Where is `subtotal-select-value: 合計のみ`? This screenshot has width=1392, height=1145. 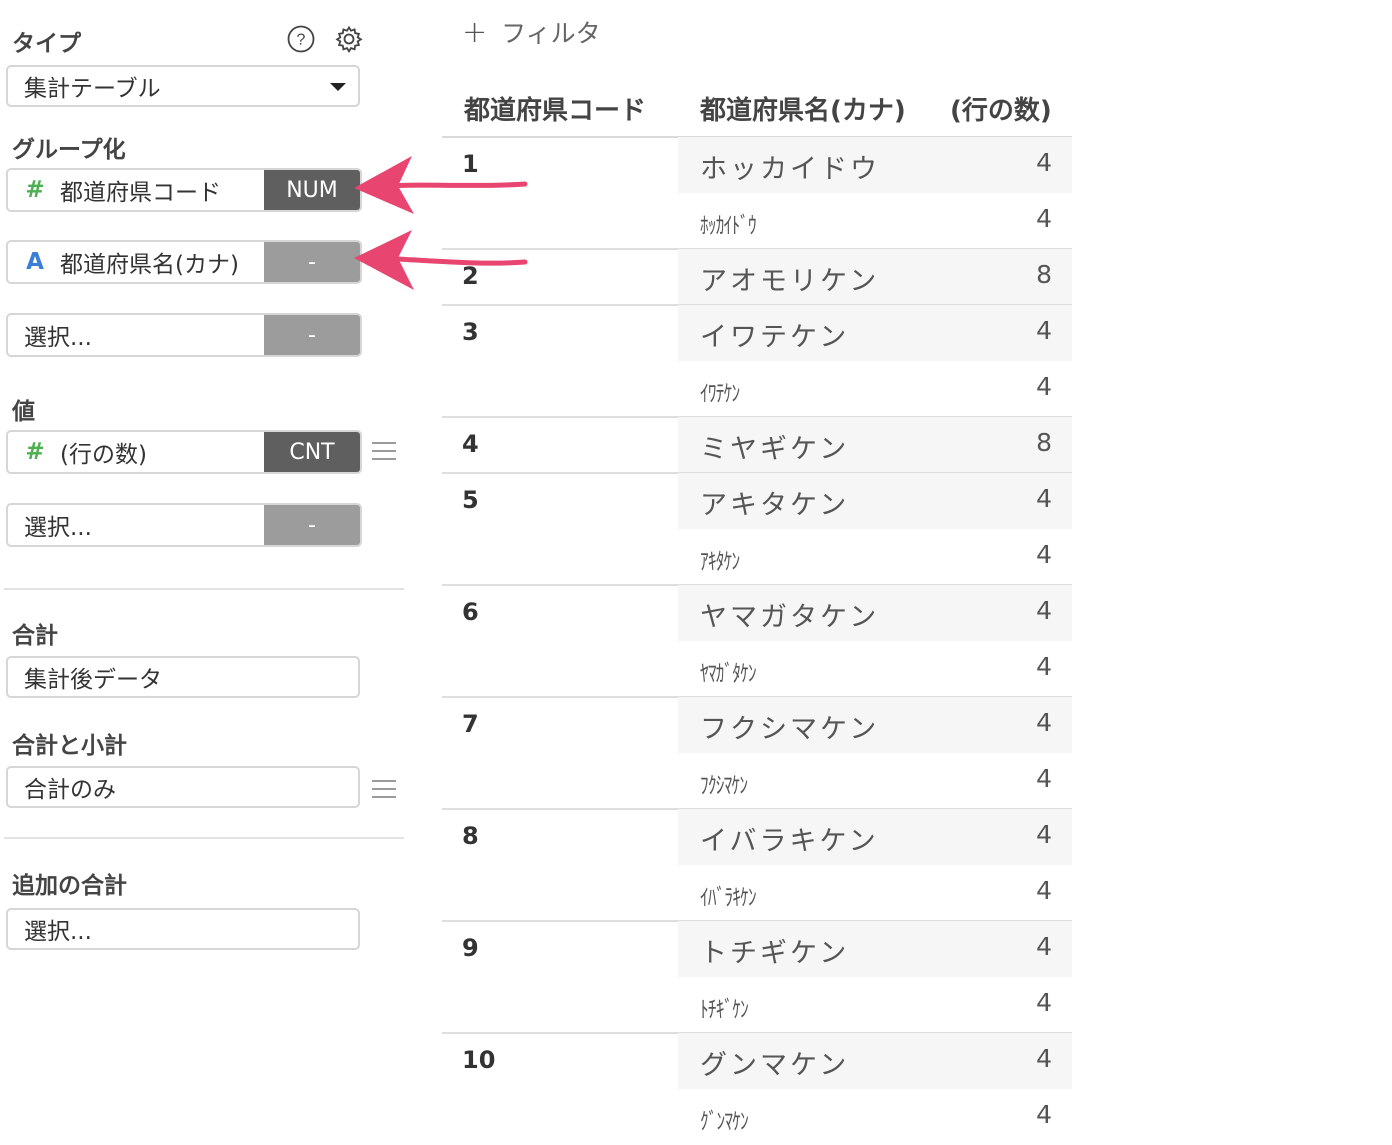
subtotal-select-value: 合計のみ is located at coordinates (70, 790).